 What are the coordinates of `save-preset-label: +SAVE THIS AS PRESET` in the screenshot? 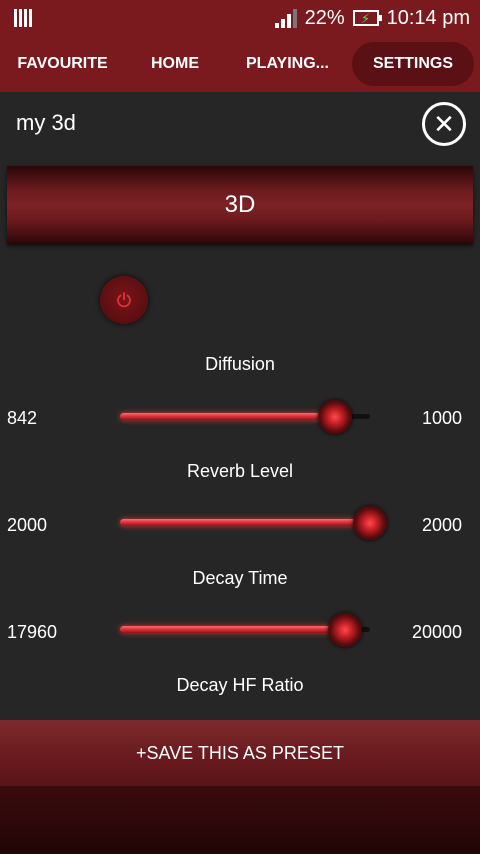 It's located at (240, 752).